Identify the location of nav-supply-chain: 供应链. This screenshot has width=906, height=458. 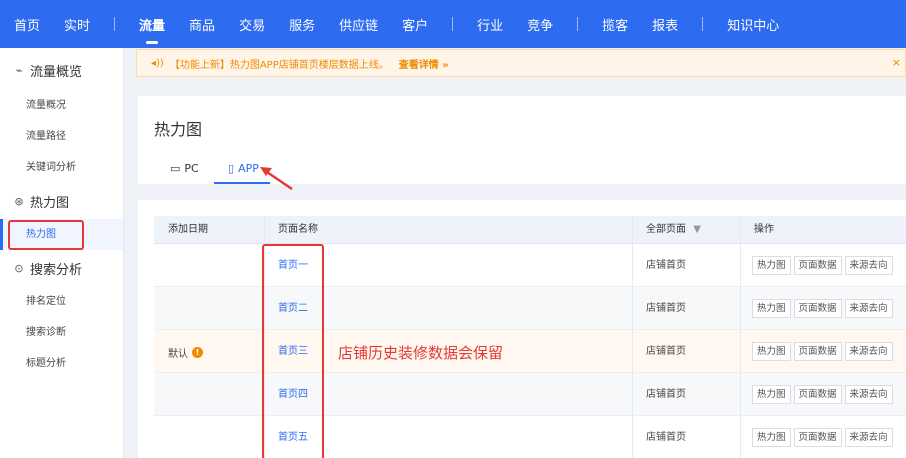
(358, 24).